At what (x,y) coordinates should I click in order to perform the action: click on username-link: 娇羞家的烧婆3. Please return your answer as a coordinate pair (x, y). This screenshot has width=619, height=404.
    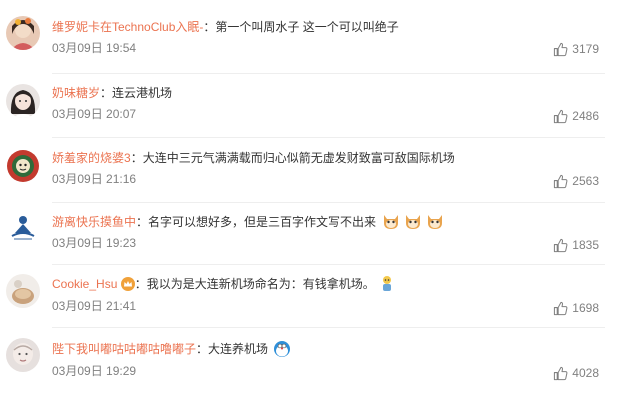
    Looking at the image, I should click on (91, 158).